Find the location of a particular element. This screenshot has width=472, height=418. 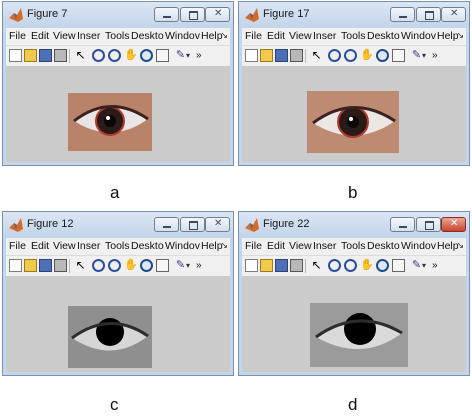

title-bar: Figure 22 is located at coordinates (354, 225).